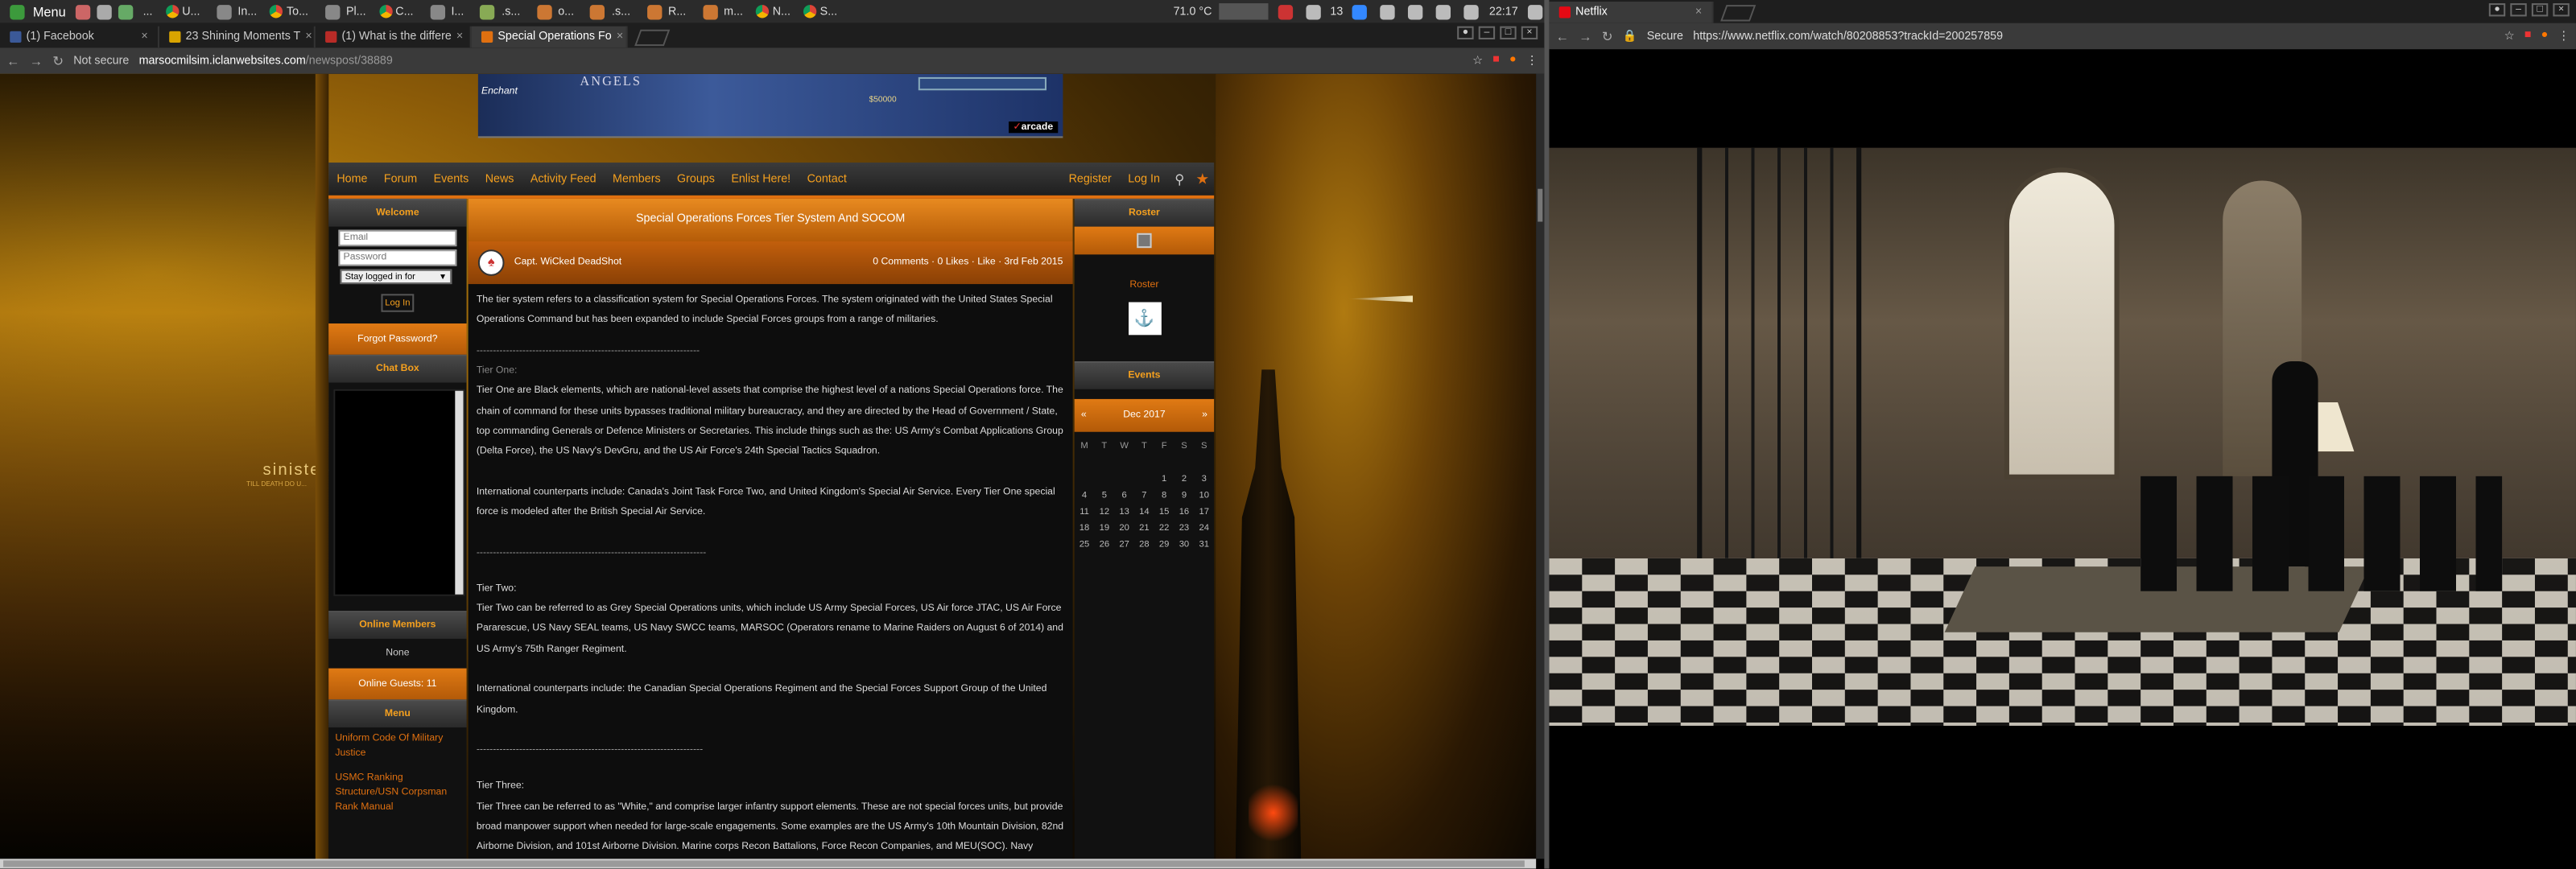 This screenshot has width=2576, height=869. What do you see at coordinates (394, 37) in the screenshot?
I see `tab-quora: (1) What is the differe ×` at bounding box center [394, 37].